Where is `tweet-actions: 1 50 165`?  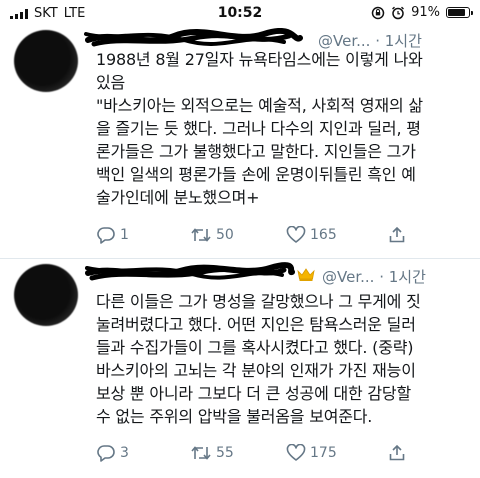 tweet-actions: 1 50 165 is located at coordinates (286, 237).